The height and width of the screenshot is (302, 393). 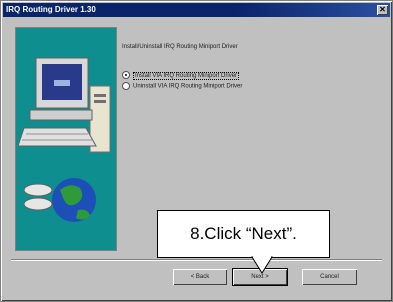 What do you see at coordinates (196, 260) in the screenshot?
I see `divider` at bounding box center [196, 260].